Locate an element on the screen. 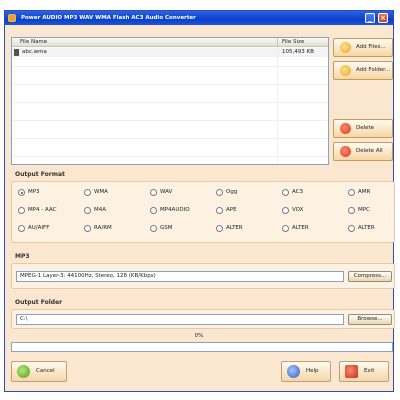 The image size is (400, 400). format-radio-ac3: AC3 is located at coordinates (313, 192).